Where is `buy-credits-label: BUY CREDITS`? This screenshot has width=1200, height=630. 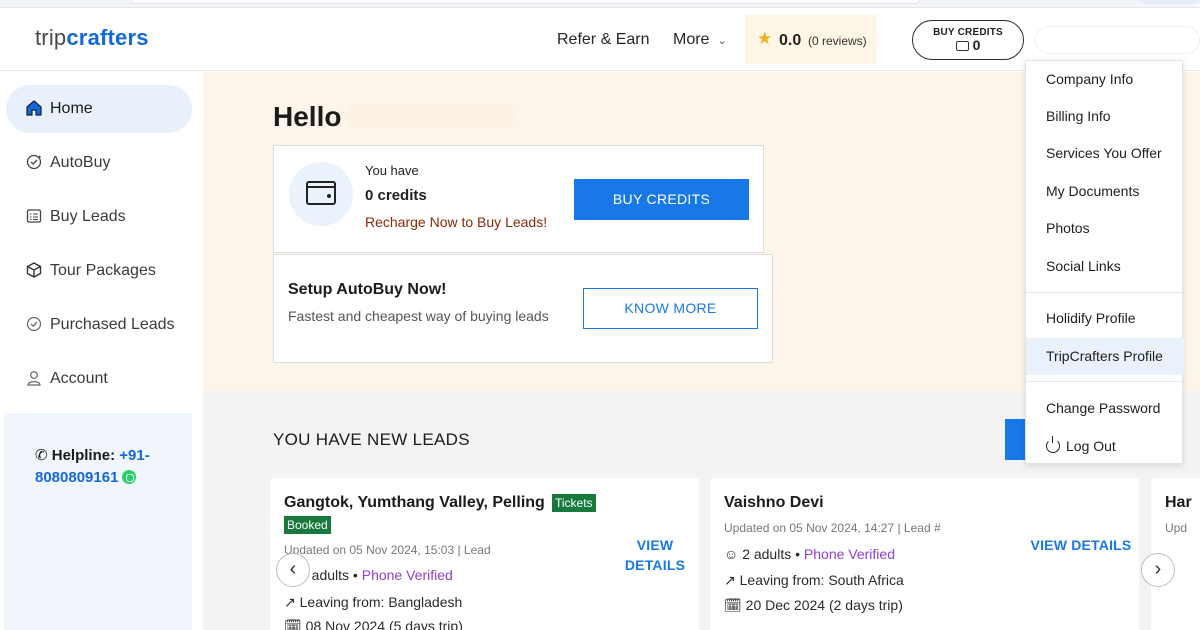
buy-credits-label: BUY CREDITS is located at coordinates (968, 32).